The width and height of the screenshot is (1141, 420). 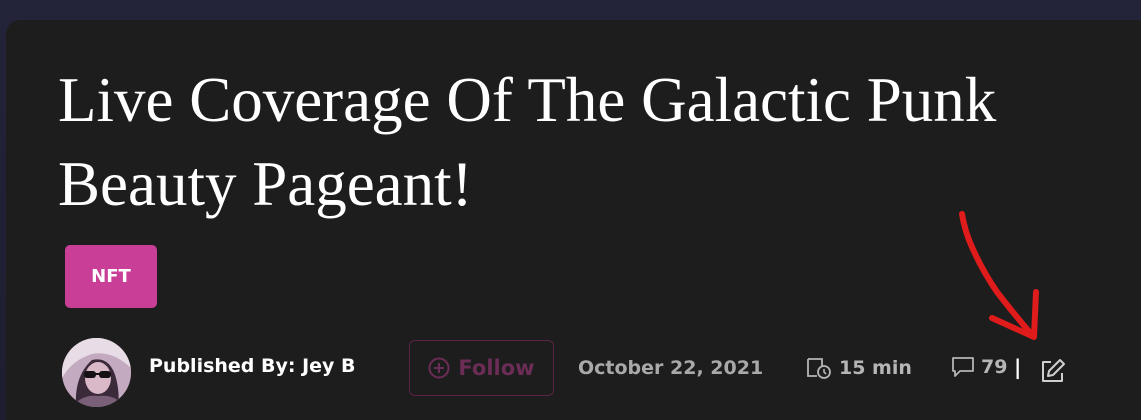 I want to click on follow-label: Follow, so click(x=496, y=368).